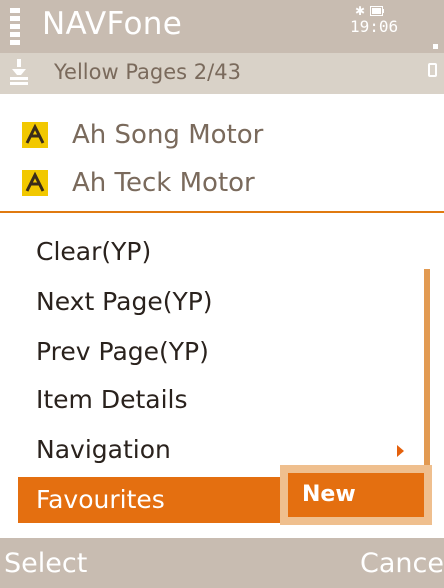  I want to click on list-item-label: Ah Teck Motor, so click(163, 183).